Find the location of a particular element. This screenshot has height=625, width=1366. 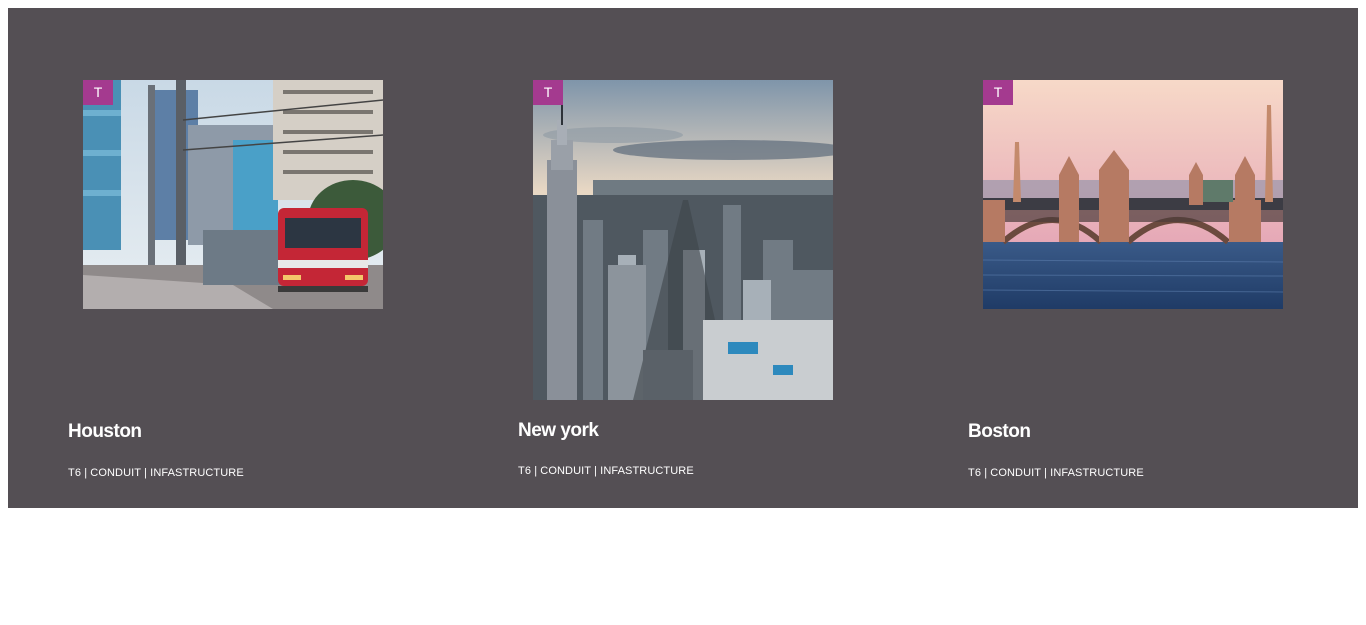

new-york-skyline-image is located at coordinates (683, 240).